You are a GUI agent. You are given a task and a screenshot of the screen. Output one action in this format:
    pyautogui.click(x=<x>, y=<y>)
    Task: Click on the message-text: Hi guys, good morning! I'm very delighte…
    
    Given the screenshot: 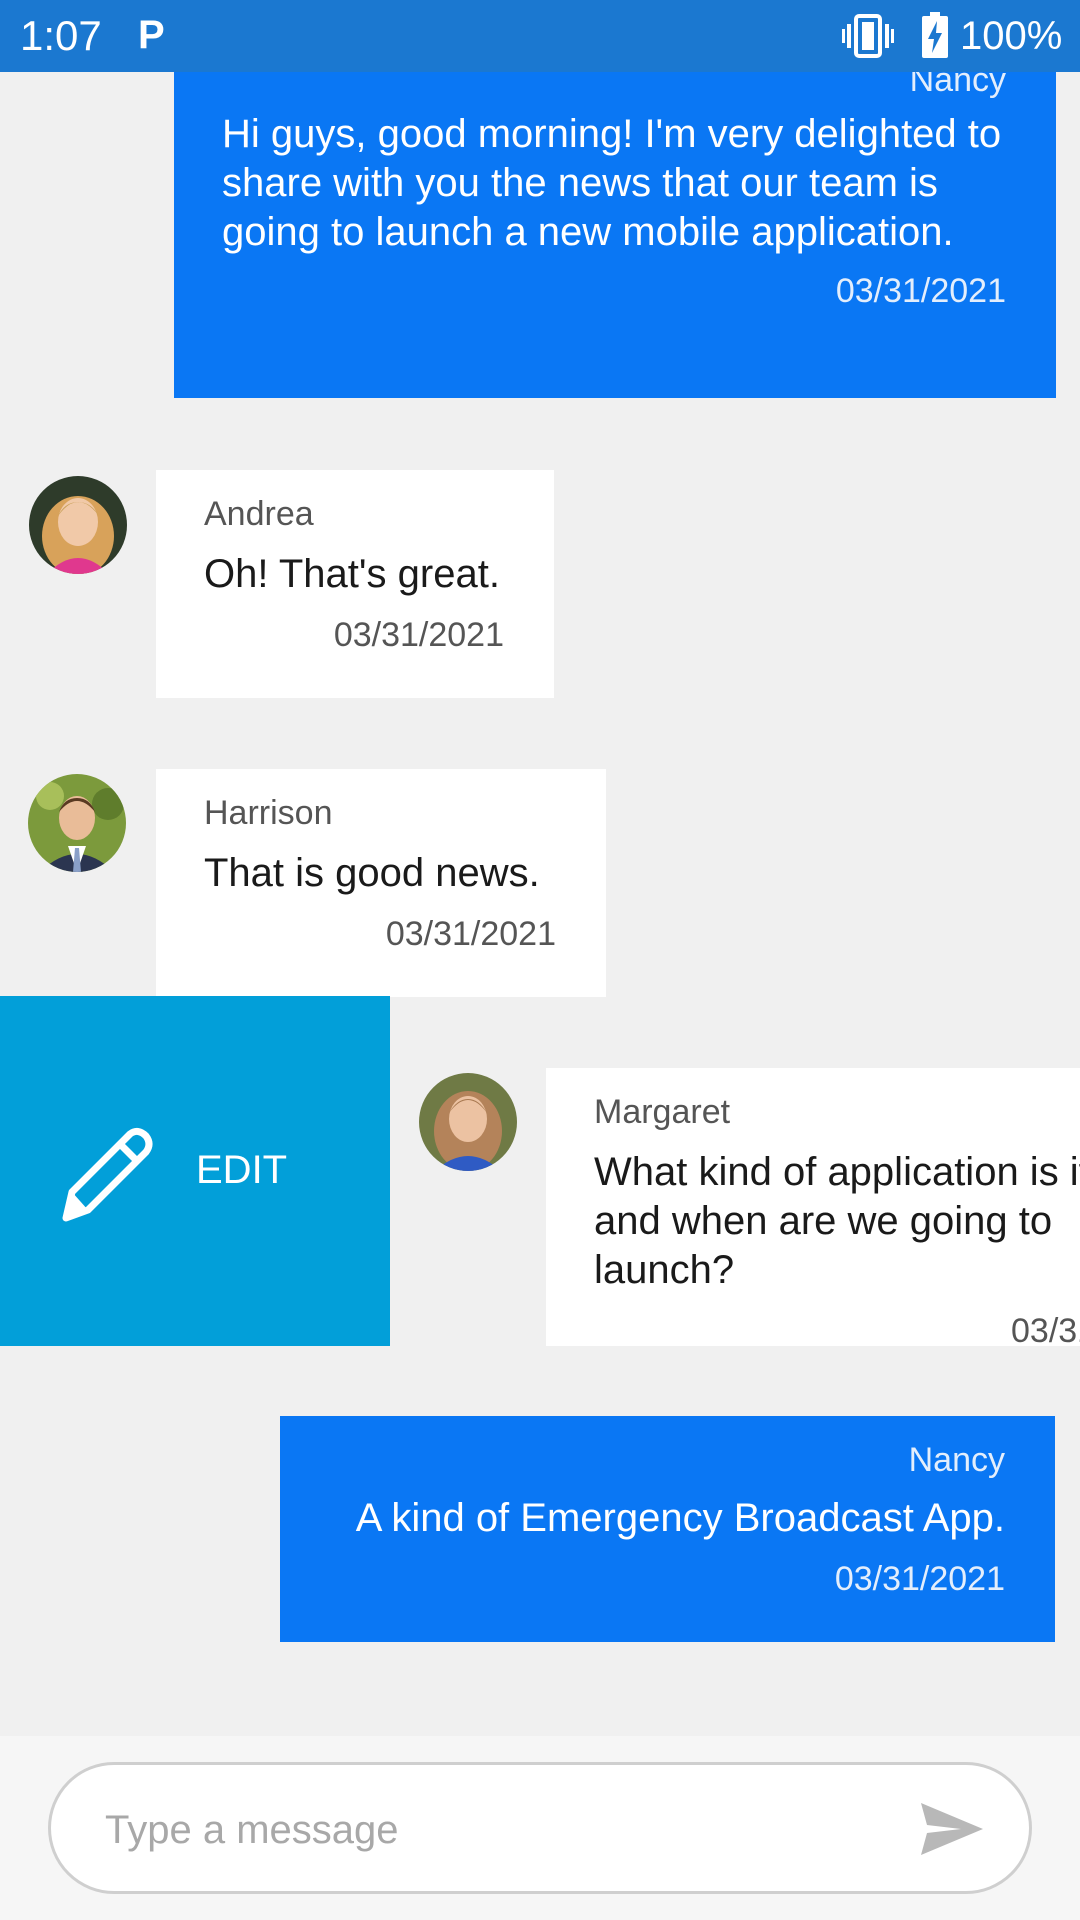 What is the action you would take?
    pyautogui.click(x=612, y=183)
    